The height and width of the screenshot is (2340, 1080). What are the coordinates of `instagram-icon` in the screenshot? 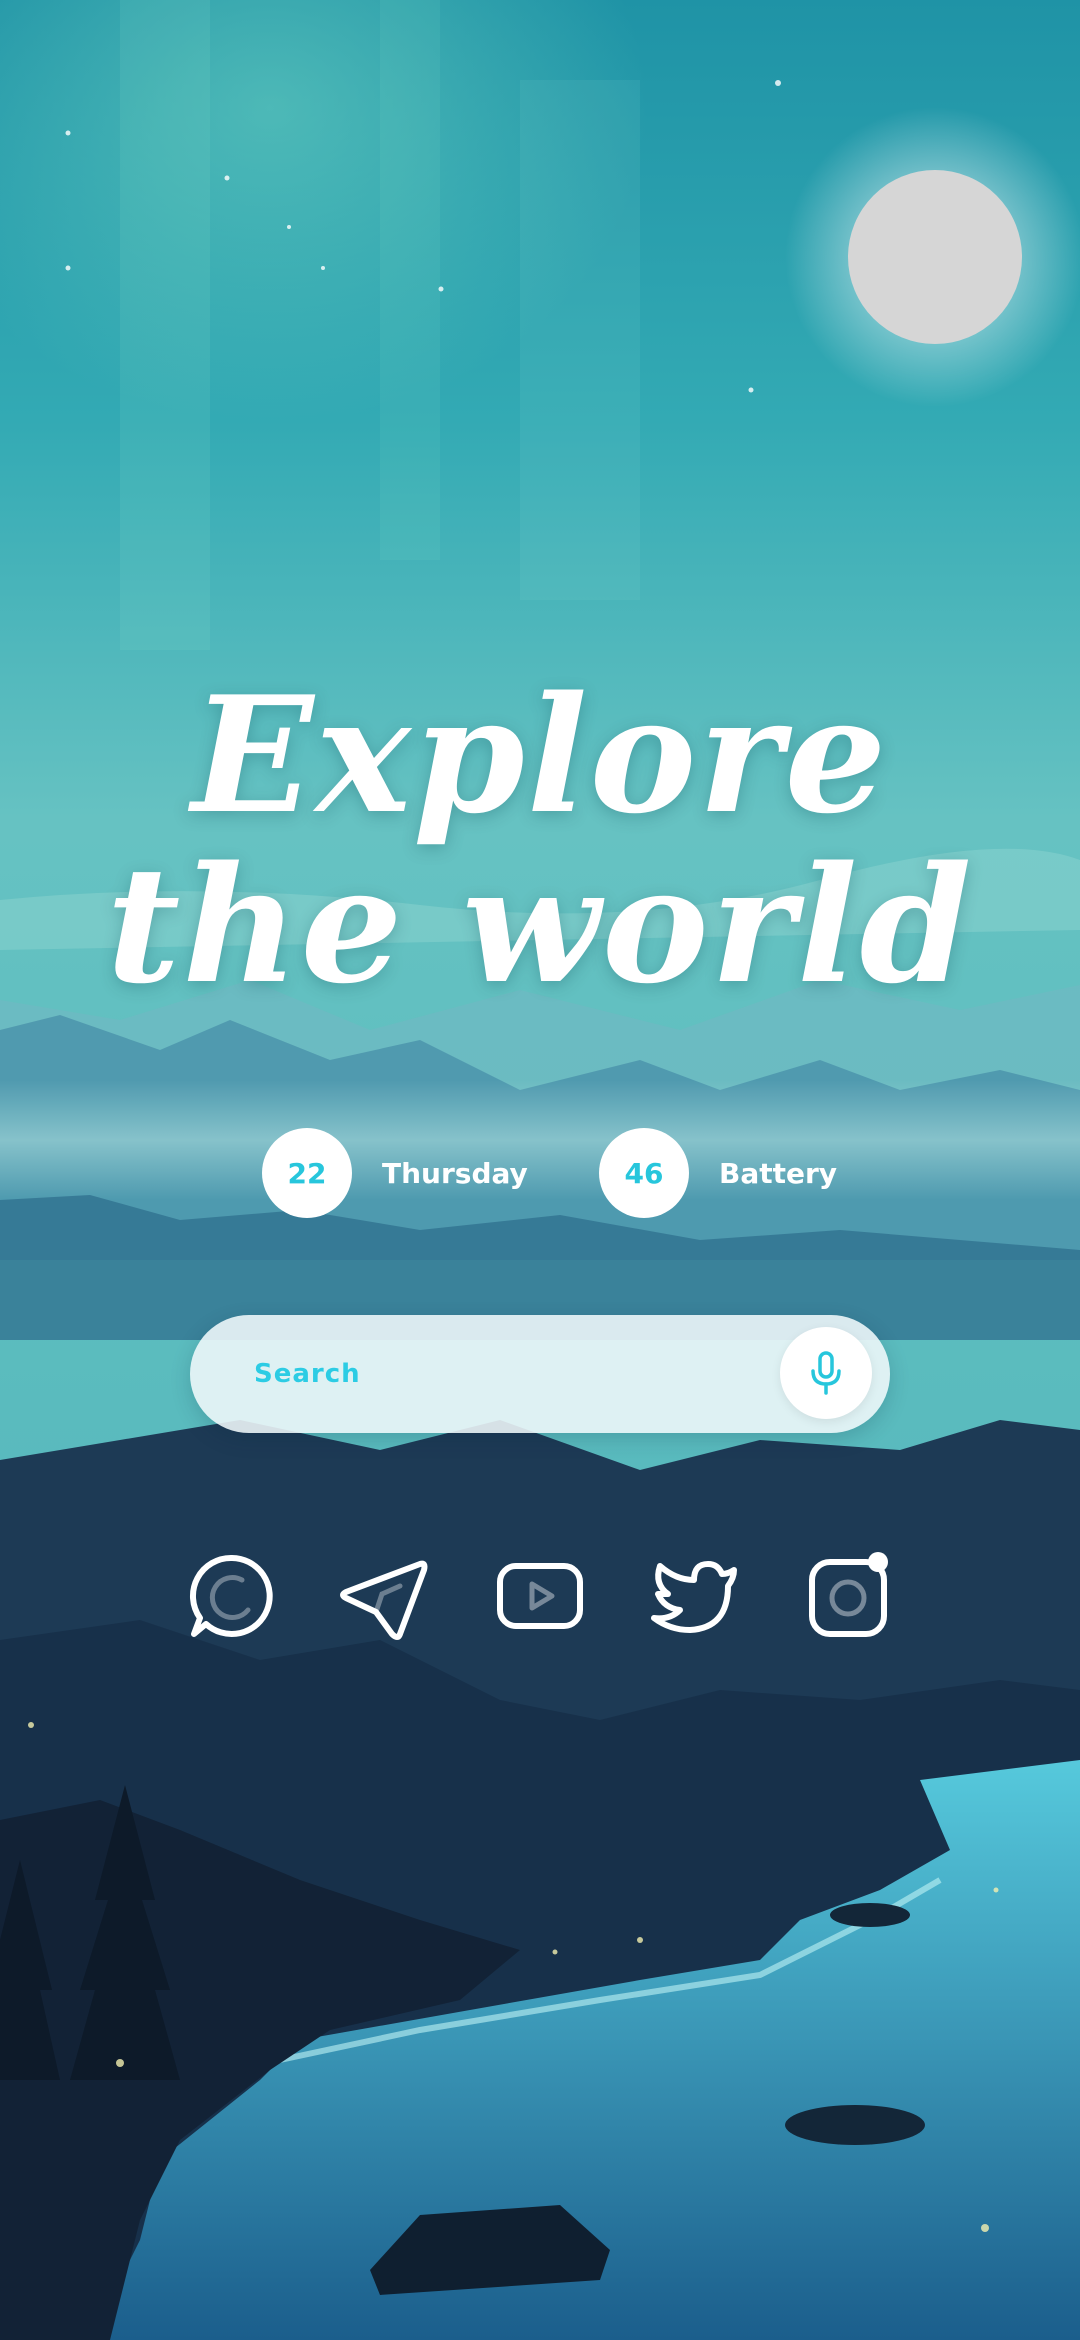 It's located at (848, 1594).